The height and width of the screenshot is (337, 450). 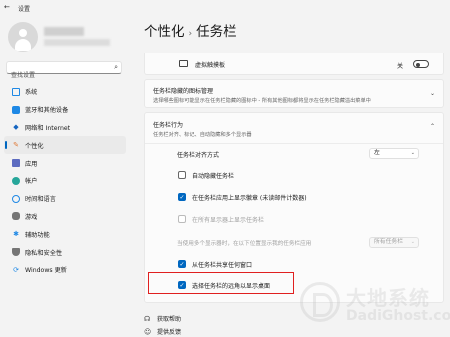 I want to click on breadcrumb: 个性化 › 任务栏, so click(x=190, y=30).